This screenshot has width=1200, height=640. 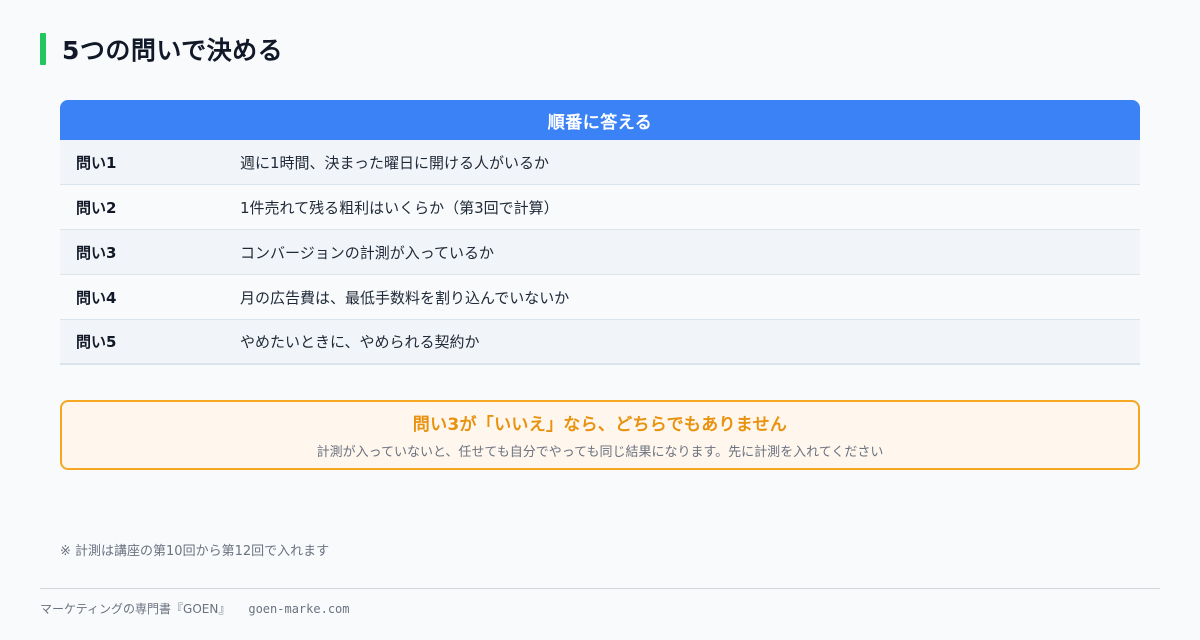 What do you see at coordinates (600, 588) in the screenshot?
I see `footer-divider` at bounding box center [600, 588].